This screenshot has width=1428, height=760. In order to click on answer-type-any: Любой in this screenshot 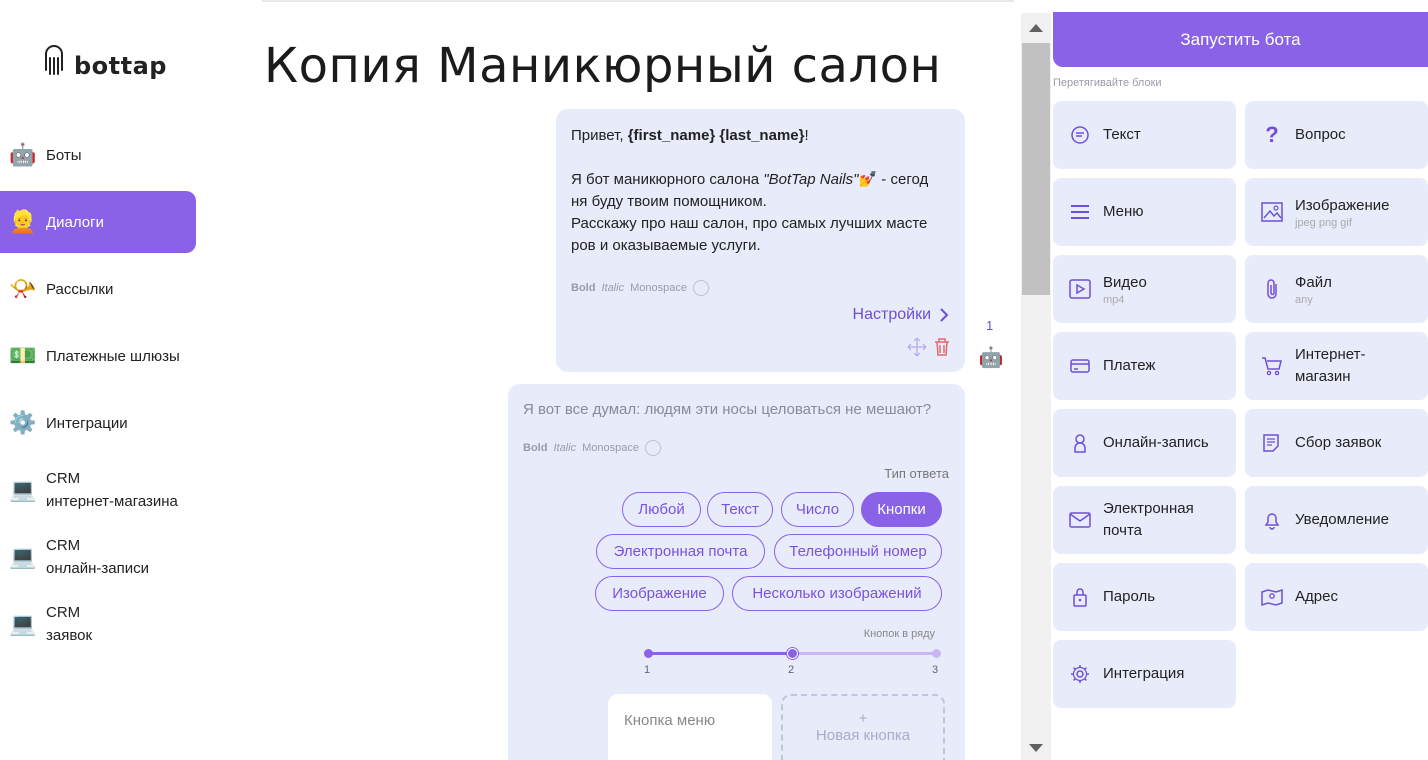, I will do `click(661, 509)`.